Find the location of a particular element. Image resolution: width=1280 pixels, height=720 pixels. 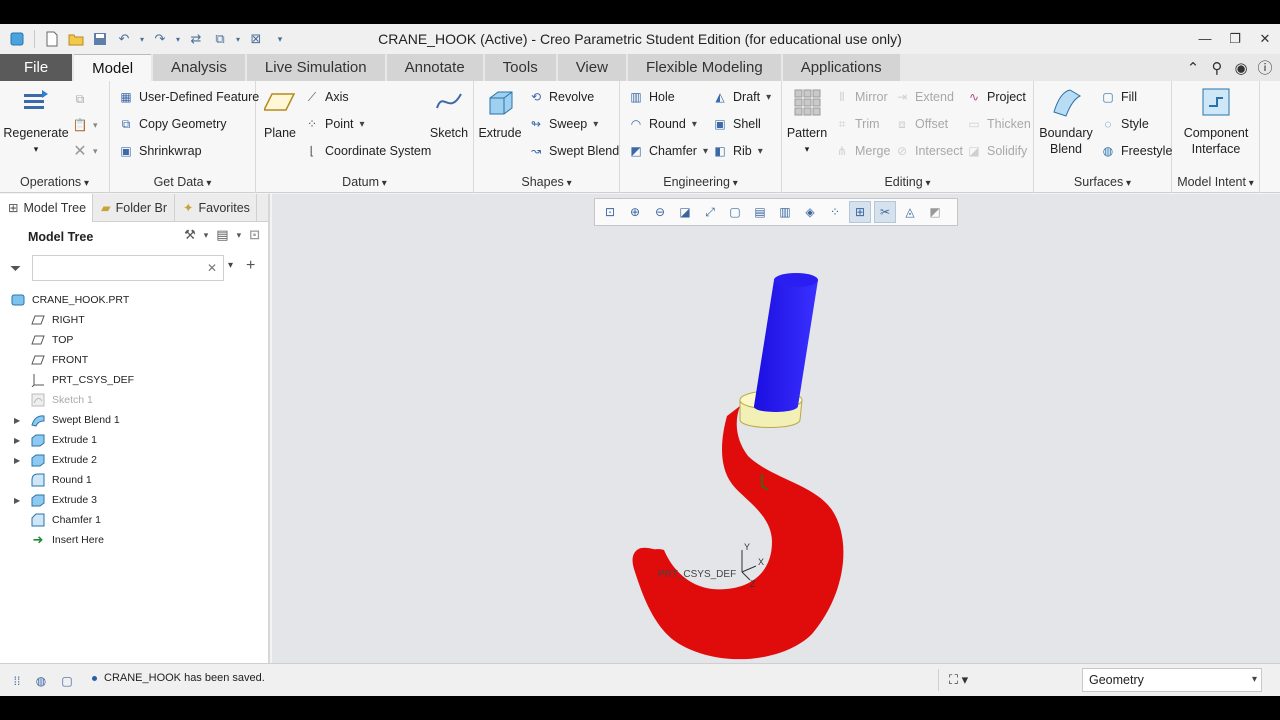

round-button: ◠ Round is located at coordinates (662, 124).